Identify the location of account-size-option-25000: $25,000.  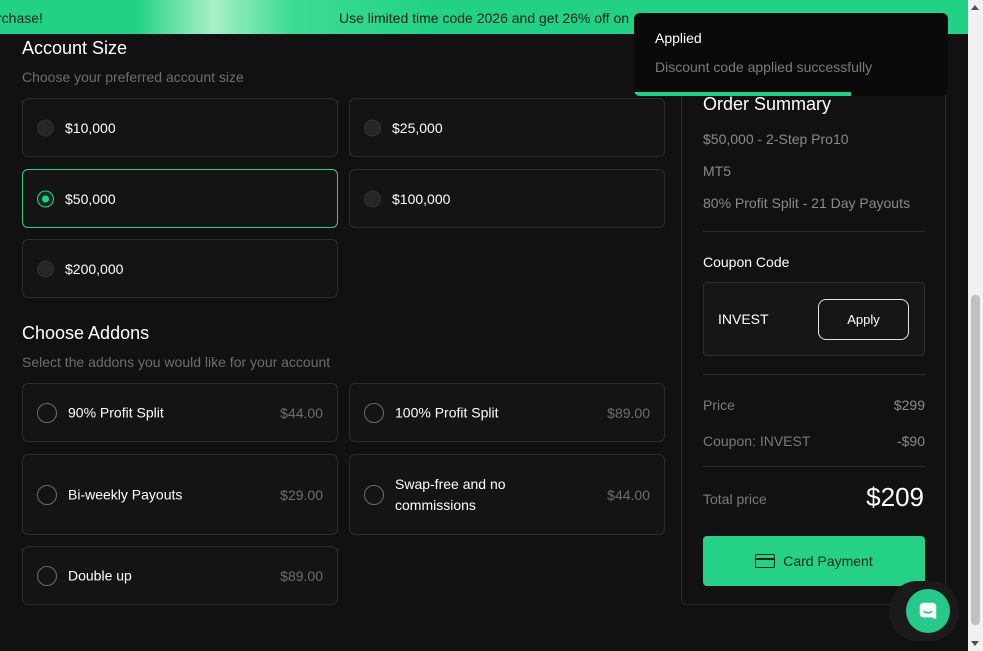
(507, 127).